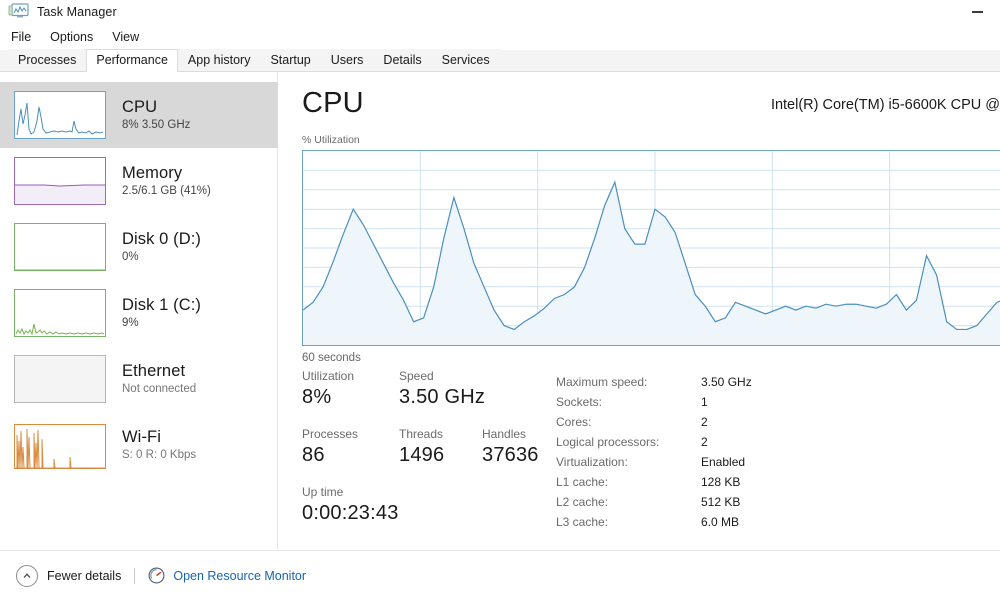 Image resolution: width=1000 pixels, height=600 pixels. I want to click on menu-bar: File Options View, so click(500, 37).